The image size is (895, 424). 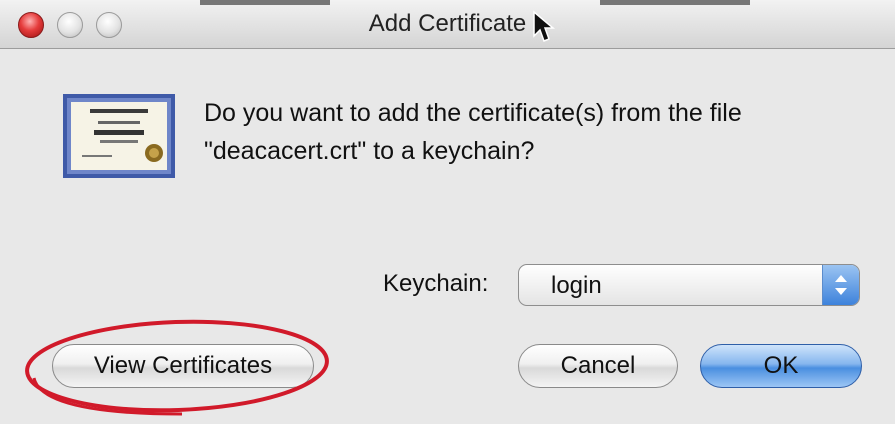 I want to click on annotation-circle, so click(x=177, y=367).